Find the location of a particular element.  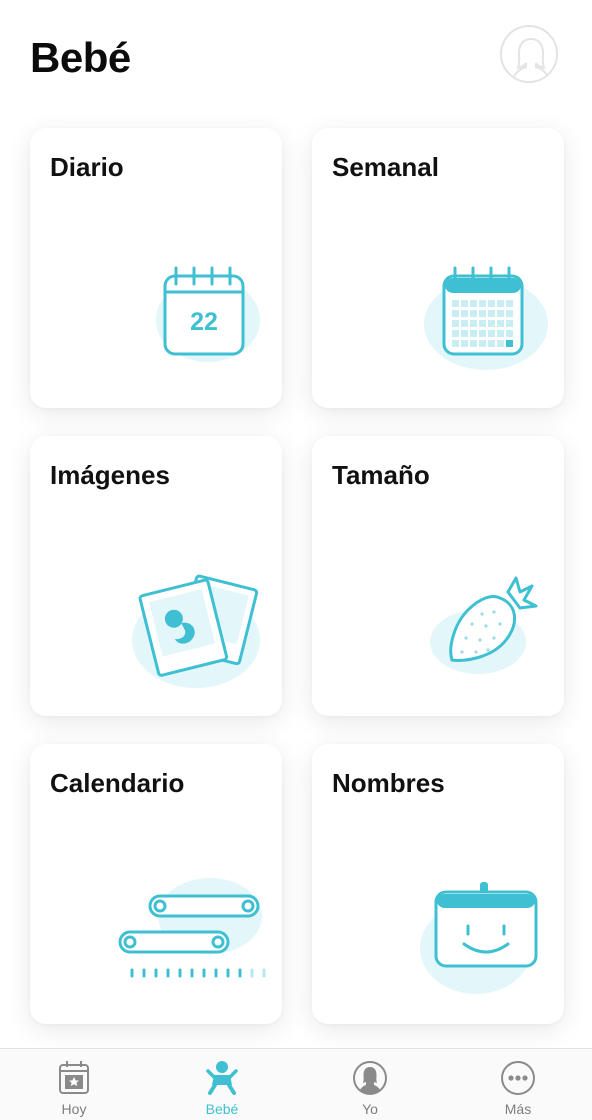

ultrasound-photos-icon is located at coordinates (196, 631).